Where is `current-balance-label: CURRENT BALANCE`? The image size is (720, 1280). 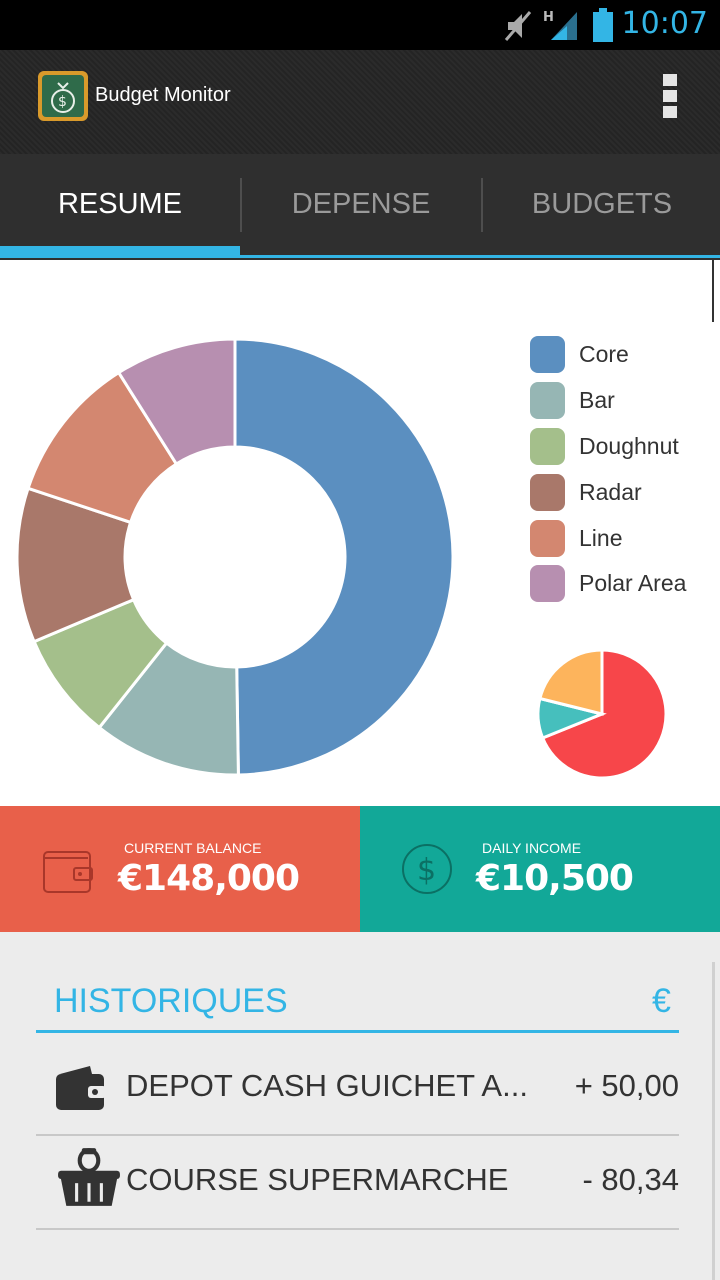 current-balance-label: CURRENT BALANCE is located at coordinates (193, 848).